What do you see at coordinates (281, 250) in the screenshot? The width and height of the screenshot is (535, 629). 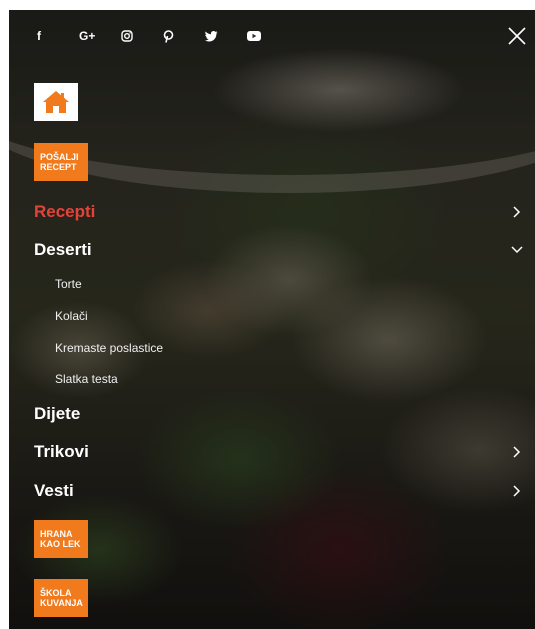 I see `menu-item-deserti: Deserti` at bounding box center [281, 250].